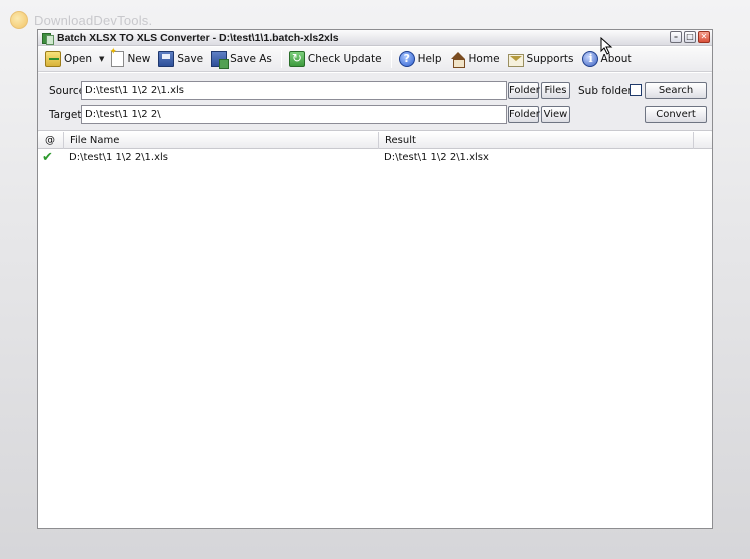  What do you see at coordinates (65, 115) in the screenshot?
I see `target-label: Target` at bounding box center [65, 115].